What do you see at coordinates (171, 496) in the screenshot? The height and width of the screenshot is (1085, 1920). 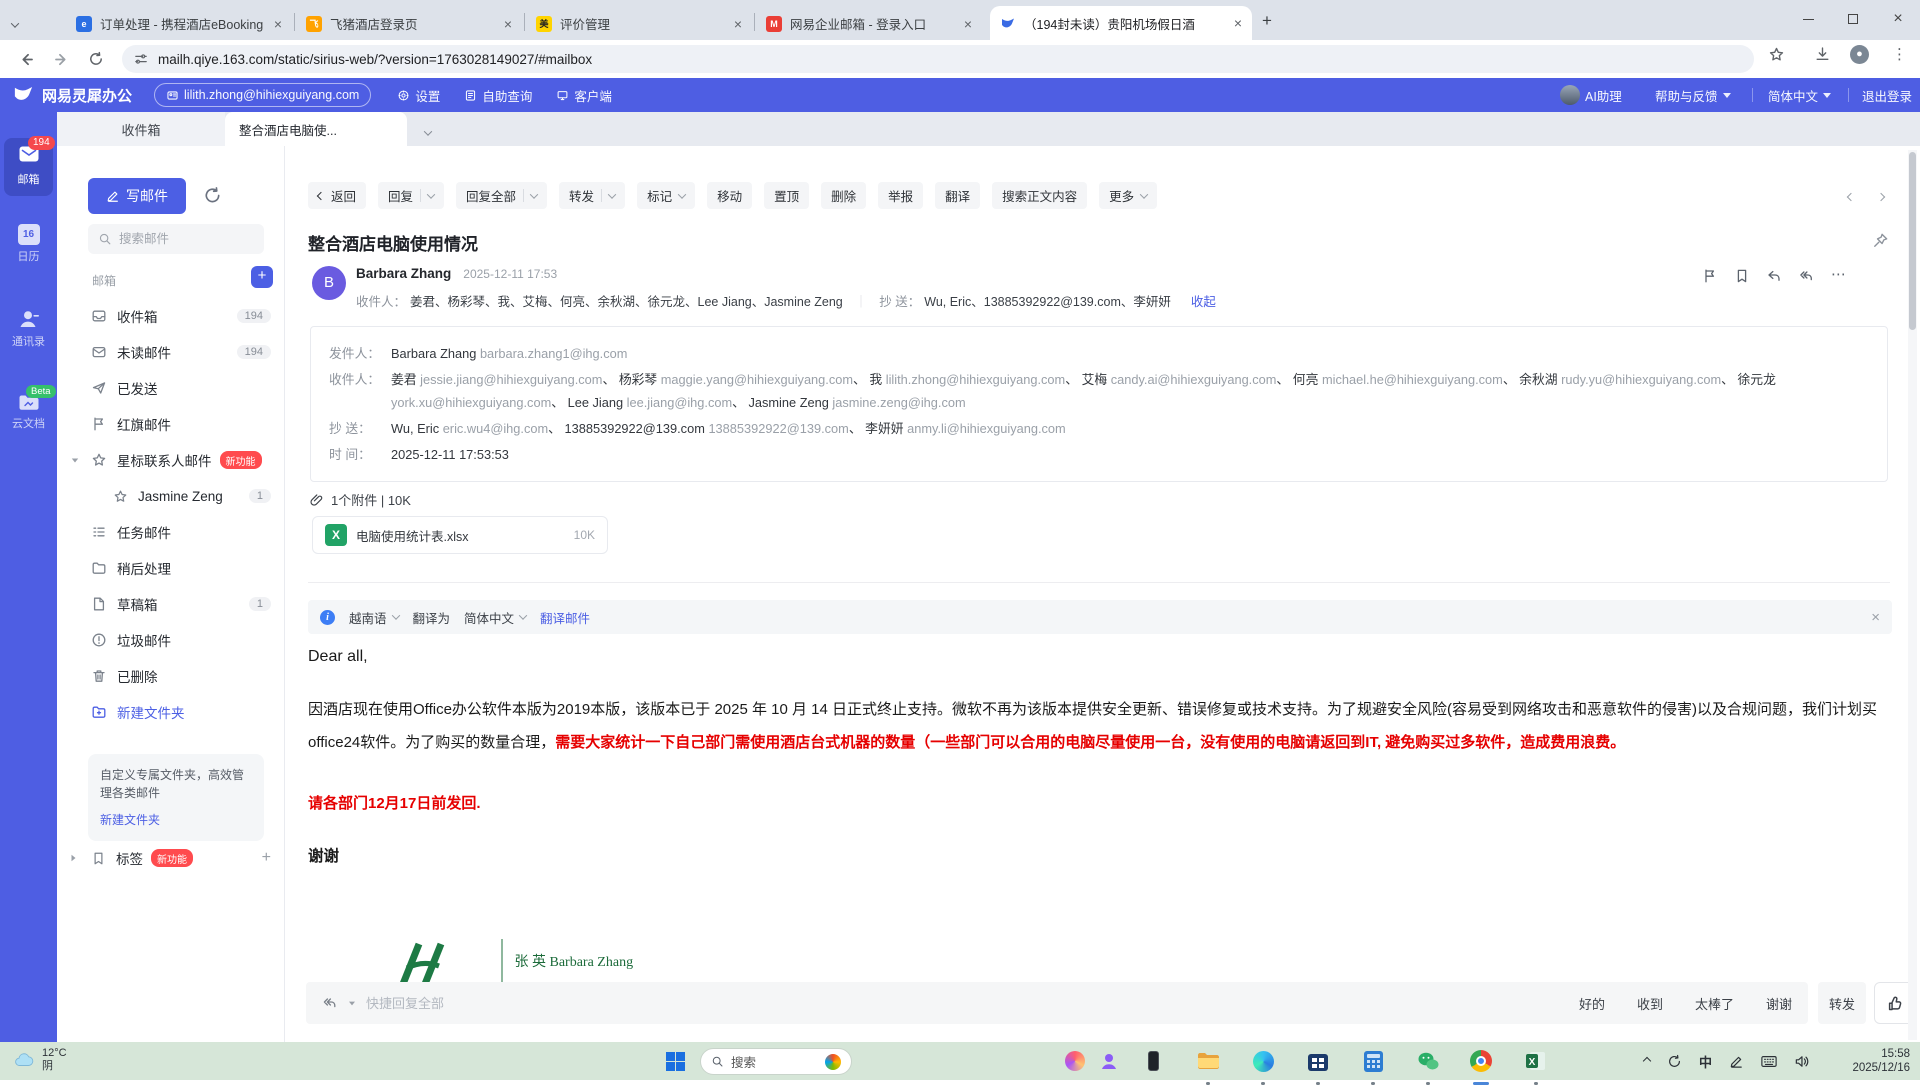 I see `folder-starred-jasmine: Jasmine Zeng 1` at bounding box center [171, 496].